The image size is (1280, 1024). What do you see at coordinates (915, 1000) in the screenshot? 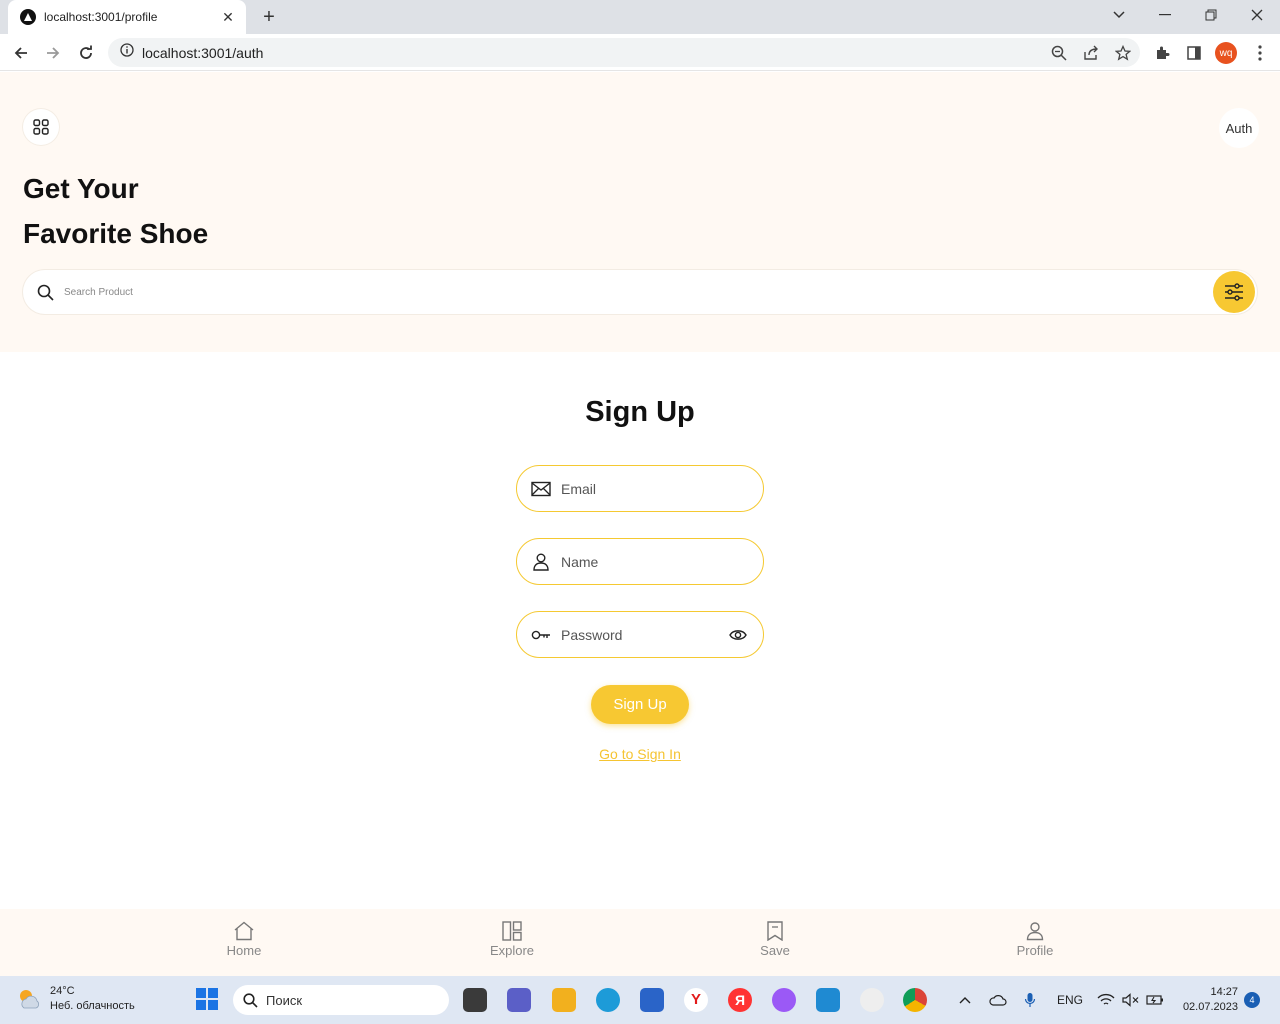
I see `chrome-icon` at bounding box center [915, 1000].